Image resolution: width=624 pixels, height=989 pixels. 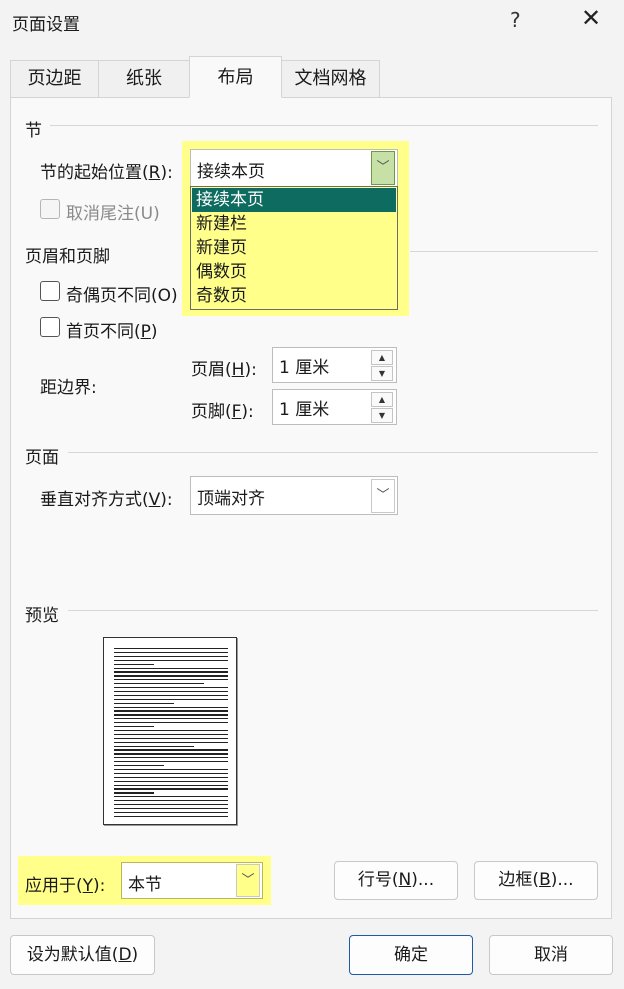 What do you see at coordinates (334, 407) in the screenshot?
I see `footer-distance-spinner: 1 厘米 ▲ ▼` at bounding box center [334, 407].